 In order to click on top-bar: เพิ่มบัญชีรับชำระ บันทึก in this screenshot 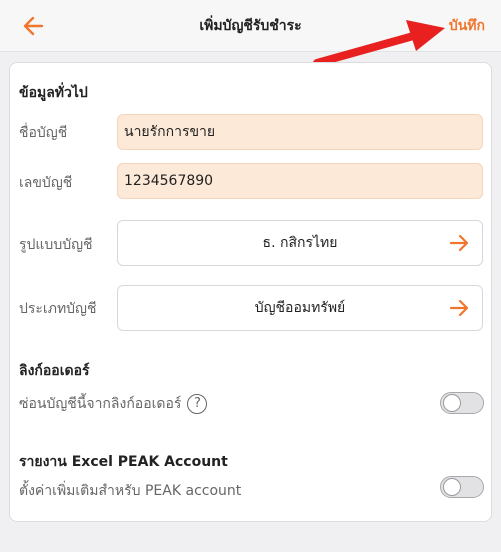, I will do `click(250, 26)`.